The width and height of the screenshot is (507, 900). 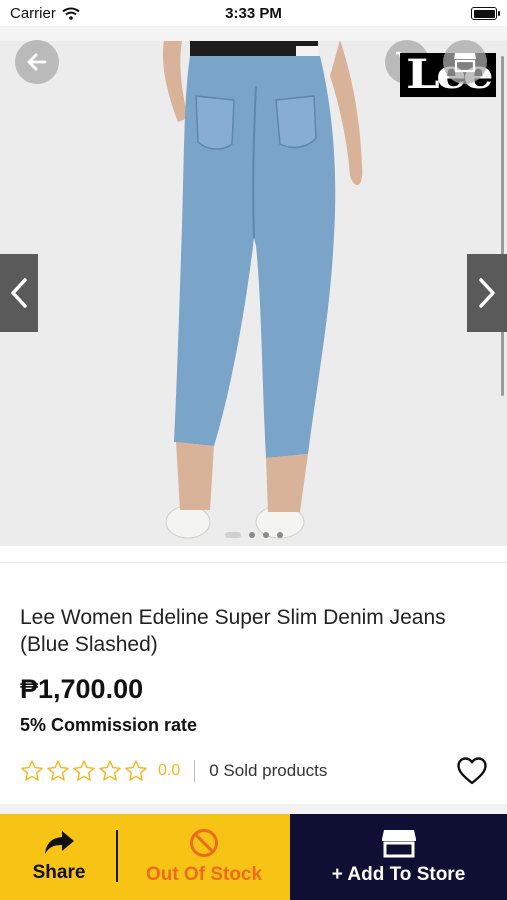 I want to click on action-separator, so click(x=117, y=856).